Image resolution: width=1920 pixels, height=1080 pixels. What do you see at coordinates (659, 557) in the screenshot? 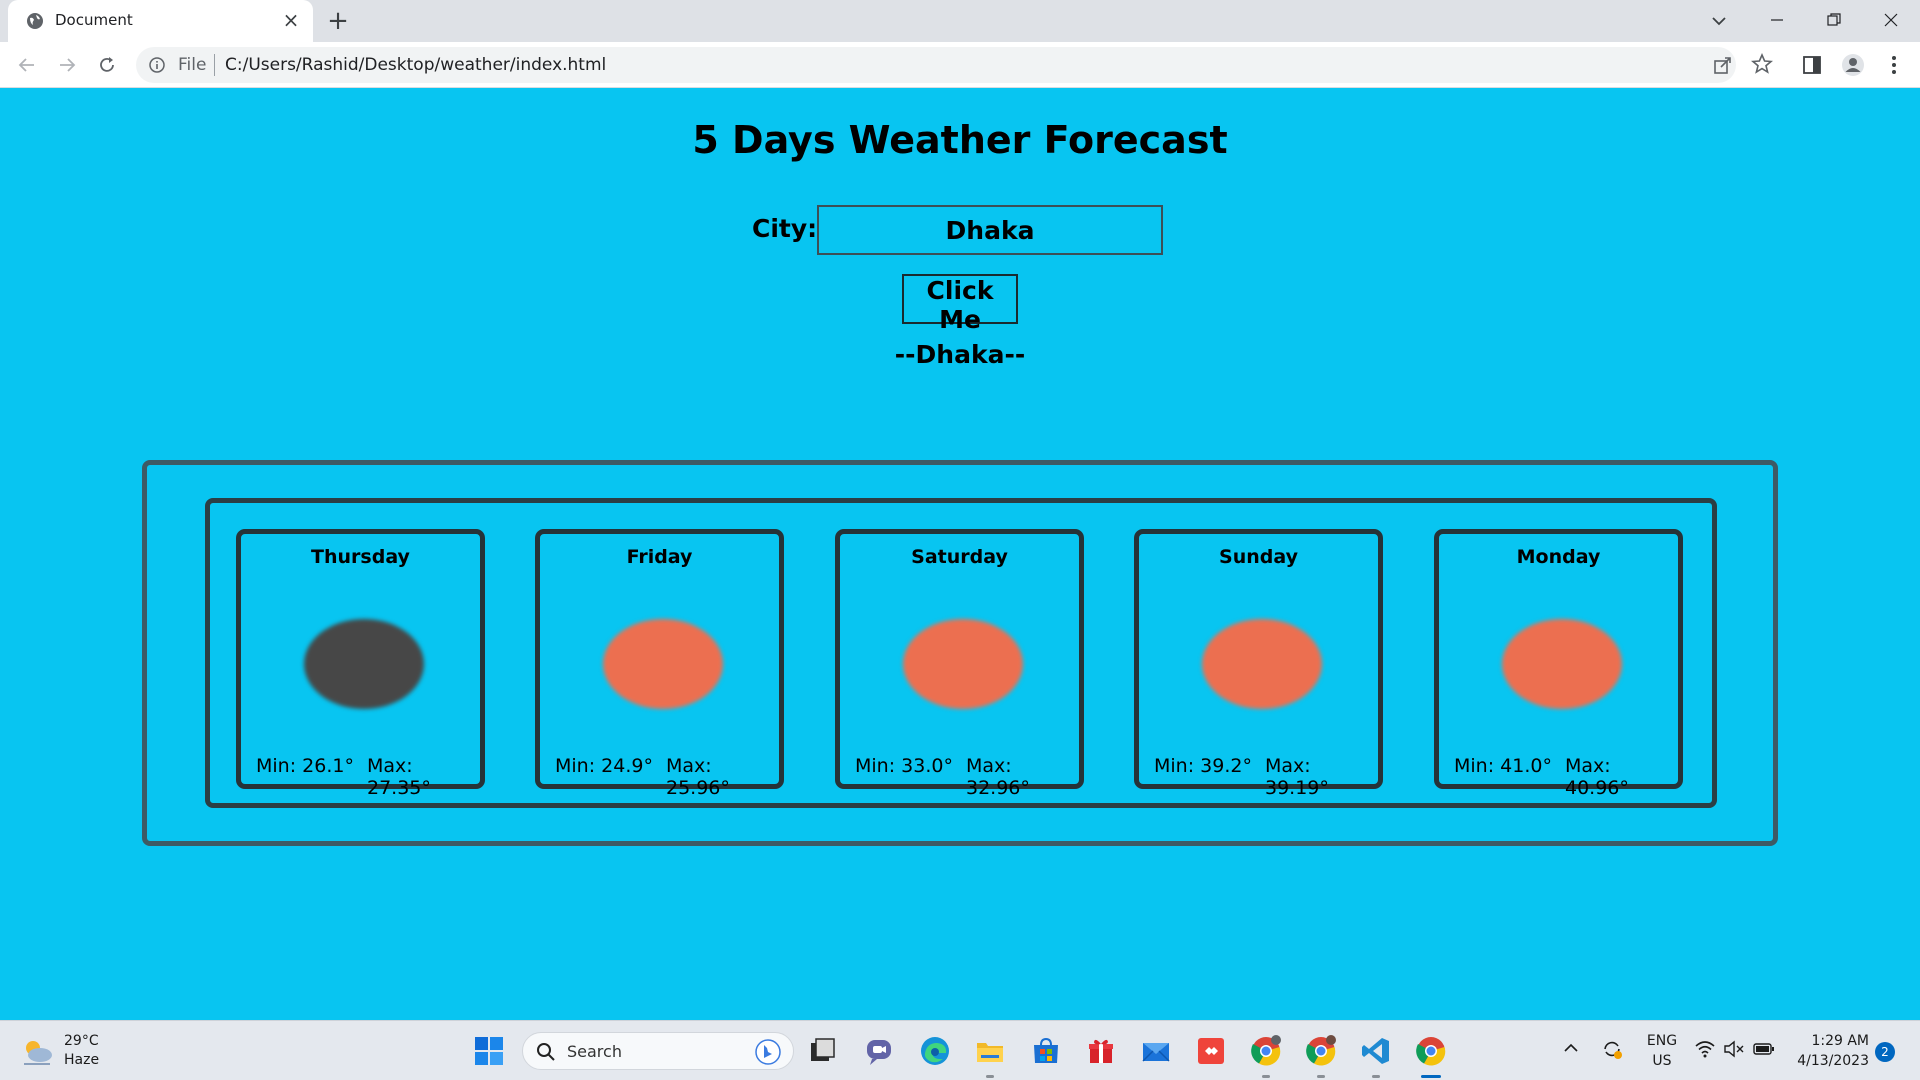
I see `forecast-day: Friday` at bounding box center [659, 557].